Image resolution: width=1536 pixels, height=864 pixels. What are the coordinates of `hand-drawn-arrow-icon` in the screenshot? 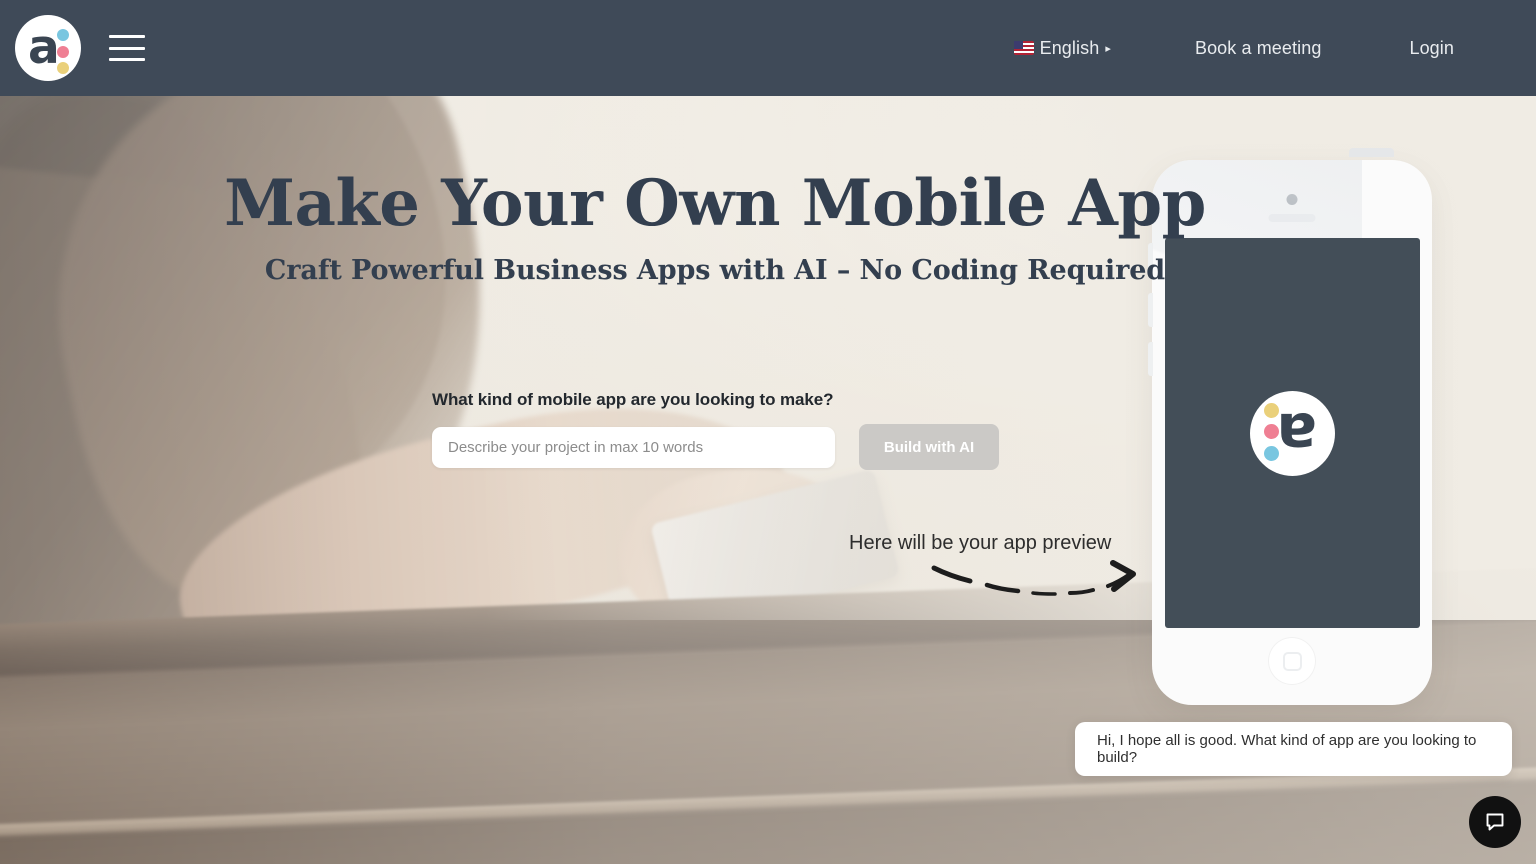 It's located at (1033, 578).